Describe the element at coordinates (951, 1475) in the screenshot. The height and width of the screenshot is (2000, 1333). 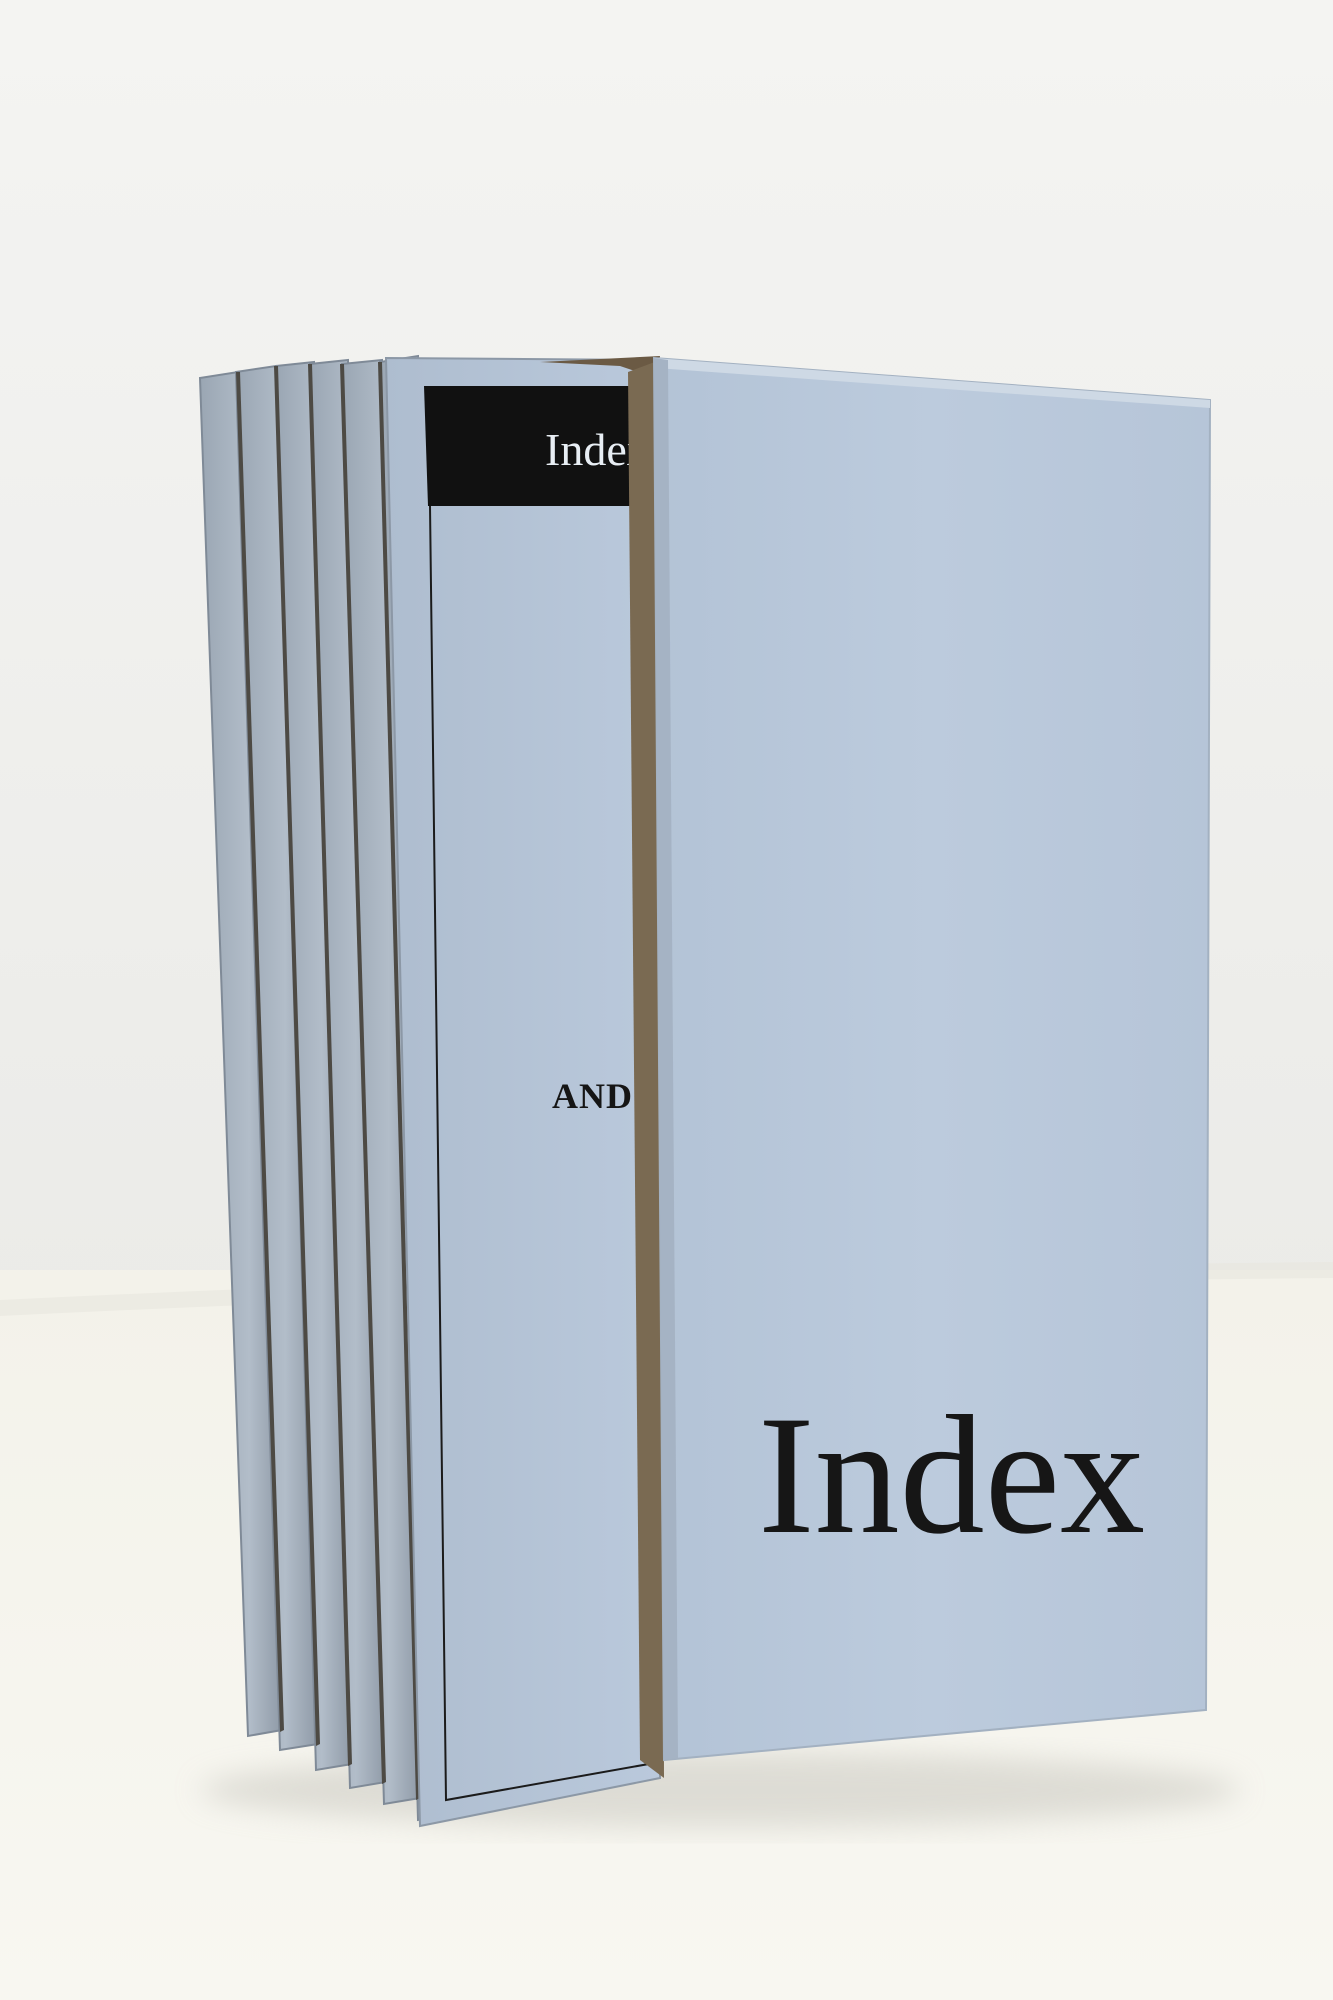
I see `slipcase-title: Index` at that location.